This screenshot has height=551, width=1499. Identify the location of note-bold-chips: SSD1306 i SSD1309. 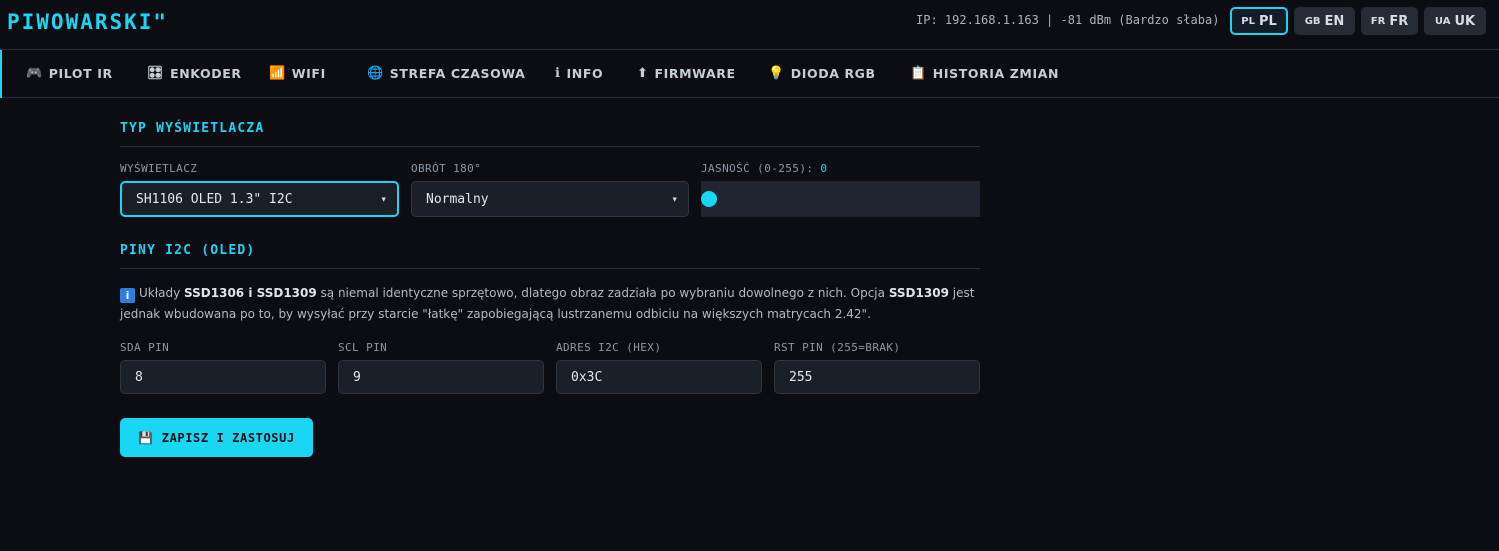
(250, 293).